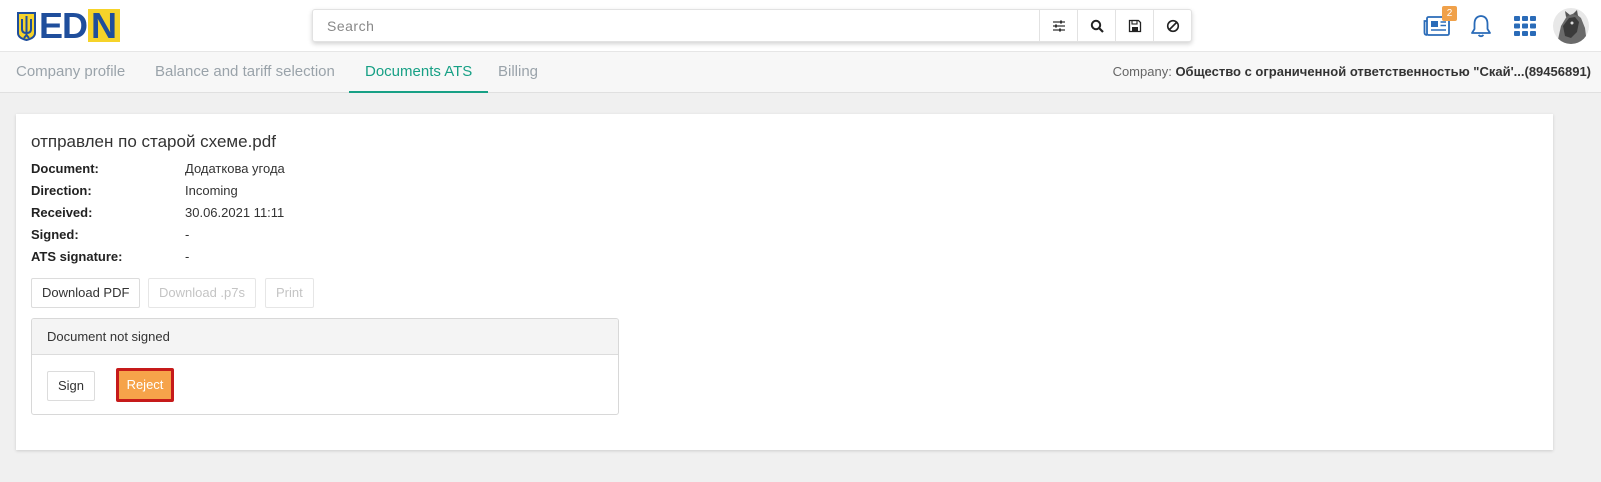 This screenshot has height=482, width=1601. What do you see at coordinates (235, 212) in the screenshot?
I see `meta-value: 30.06.2021 11:11` at bounding box center [235, 212].